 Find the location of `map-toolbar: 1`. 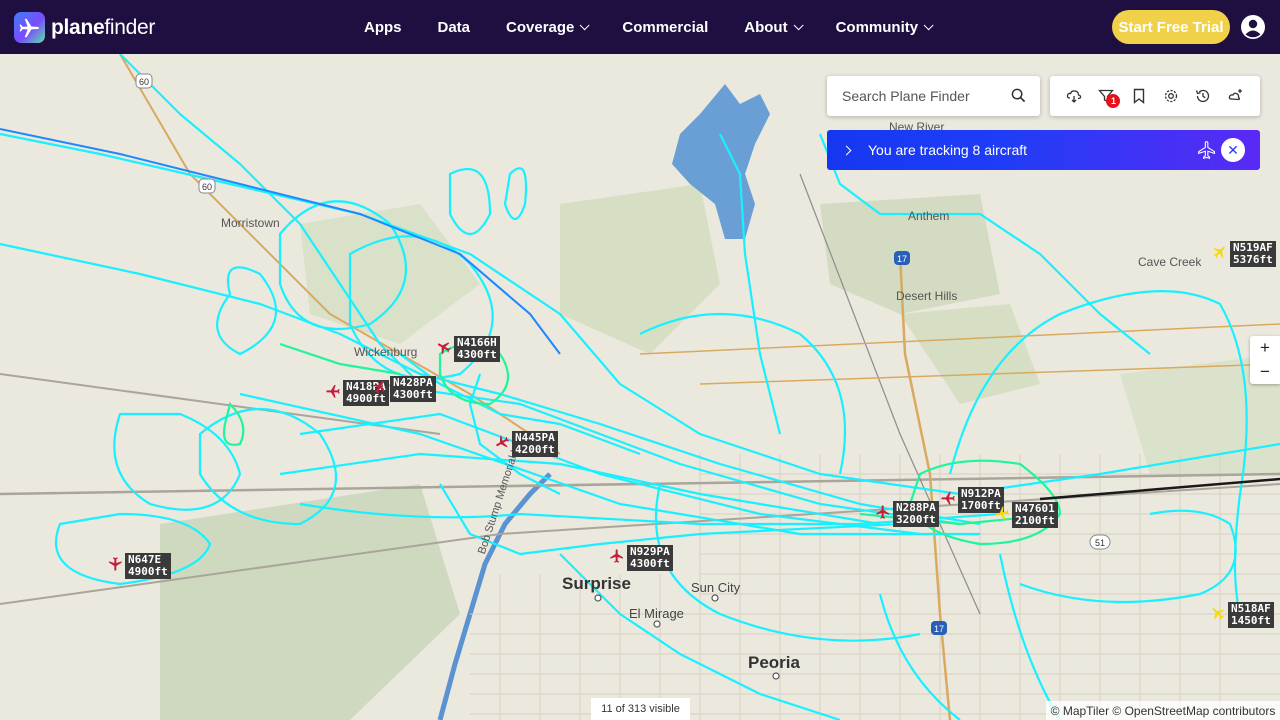

map-toolbar: 1 is located at coordinates (1155, 96).